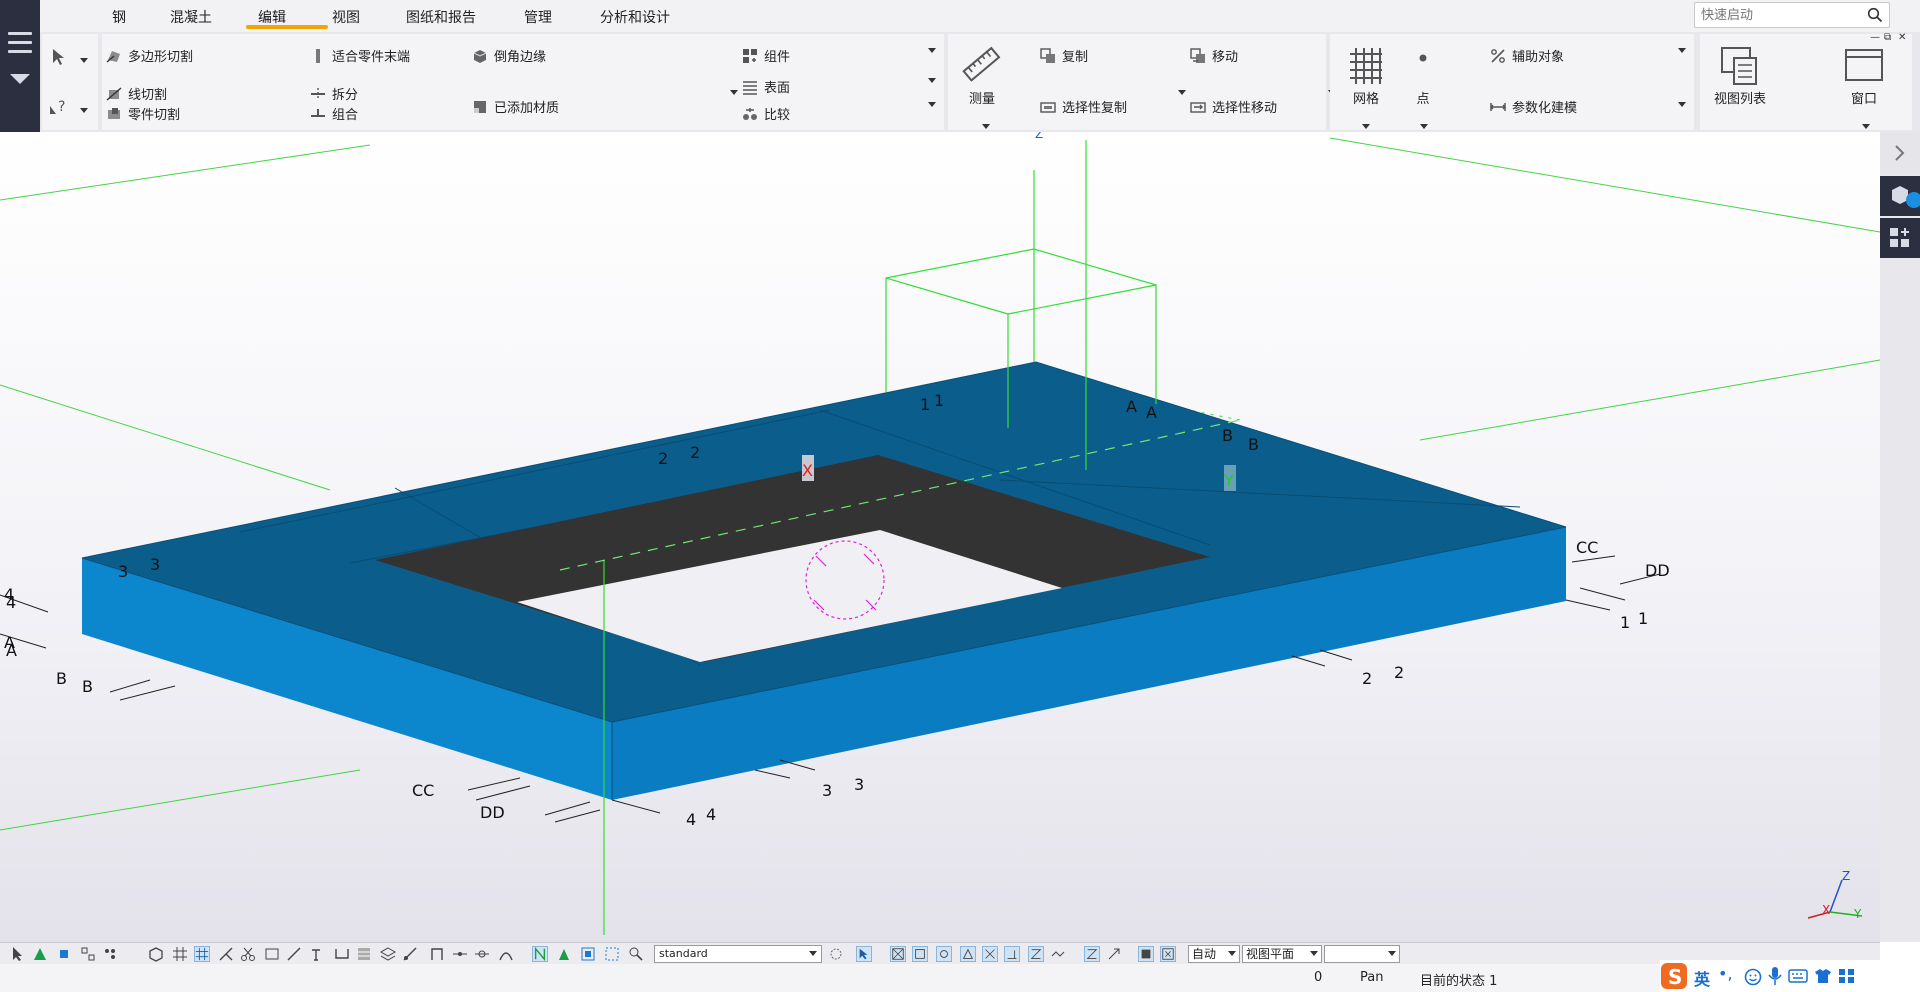  What do you see at coordinates (1114, 954) in the screenshot?
I see `snap-extension-icon` at bounding box center [1114, 954].